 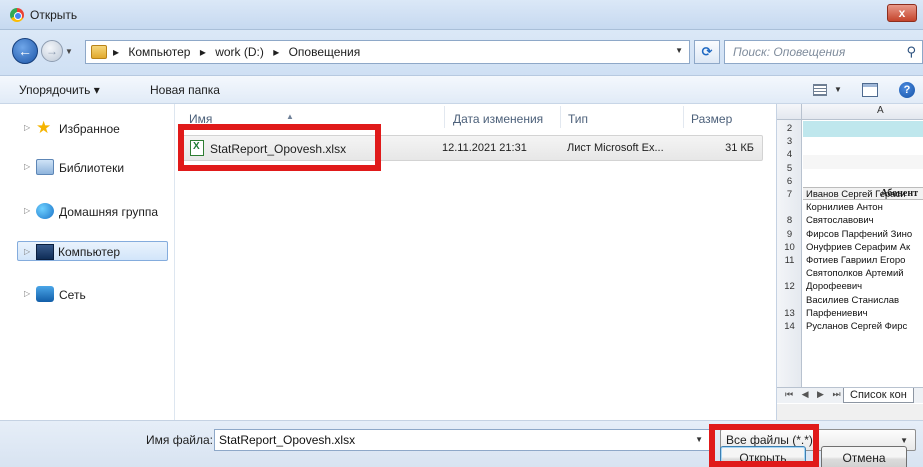 What do you see at coordinates (45, 252) in the screenshot?
I see `computer-icon` at bounding box center [45, 252].